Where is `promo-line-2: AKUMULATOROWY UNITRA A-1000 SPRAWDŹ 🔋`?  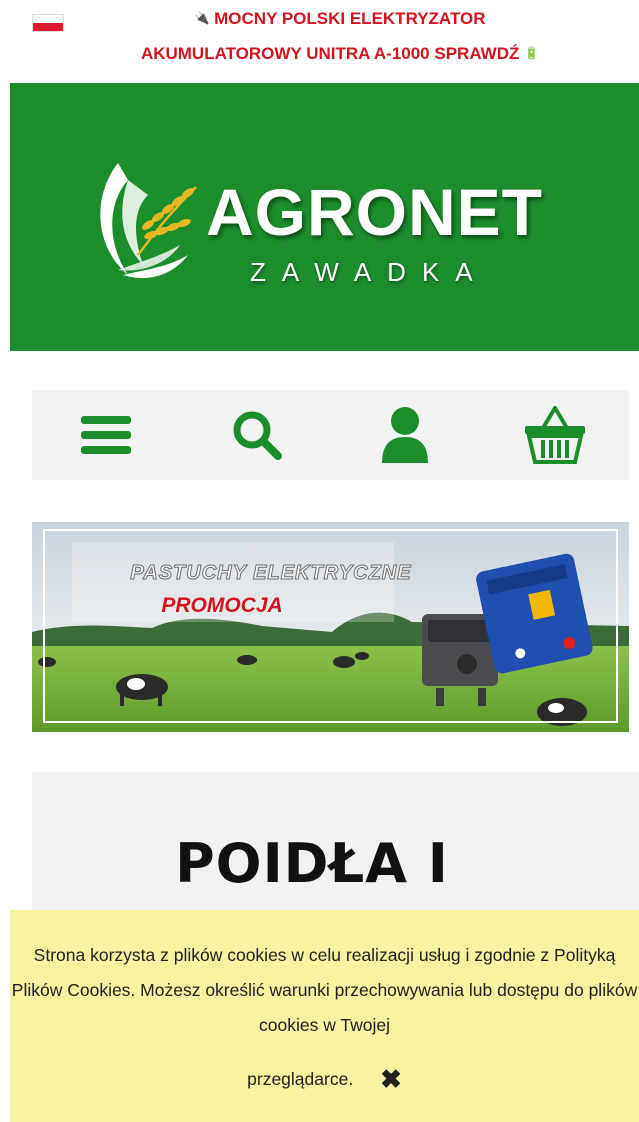 promo-line-2: AKUMULATOROWY UNITRA A-1000 SPRAWDŹ 🔋 is located at coordinates (340, 54).